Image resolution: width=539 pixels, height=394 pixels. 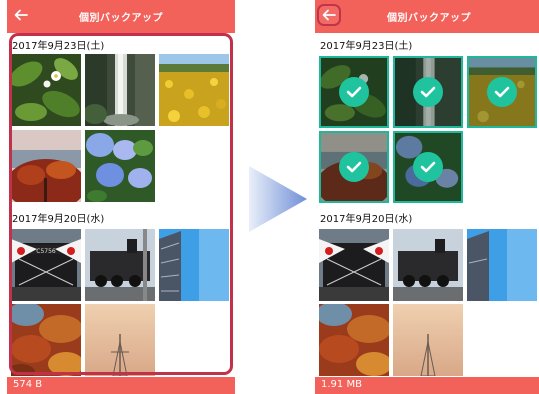 I want to click on svg-text: C5756, so click(x=46, y=251).